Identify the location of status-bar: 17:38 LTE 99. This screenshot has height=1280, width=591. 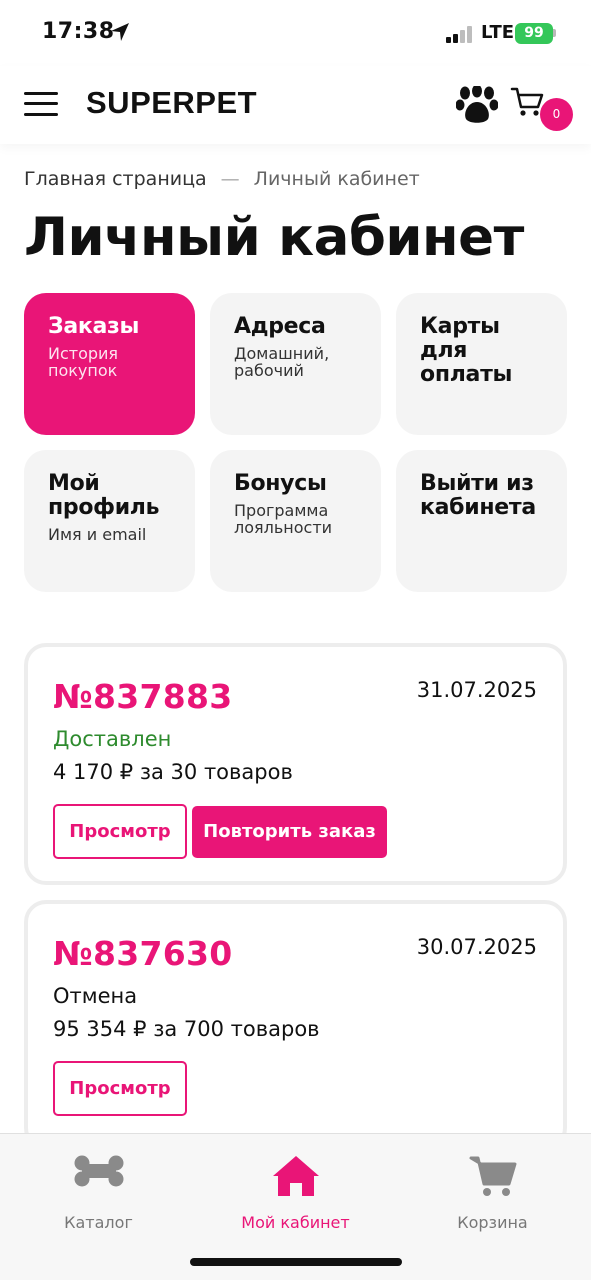
(295, 33).